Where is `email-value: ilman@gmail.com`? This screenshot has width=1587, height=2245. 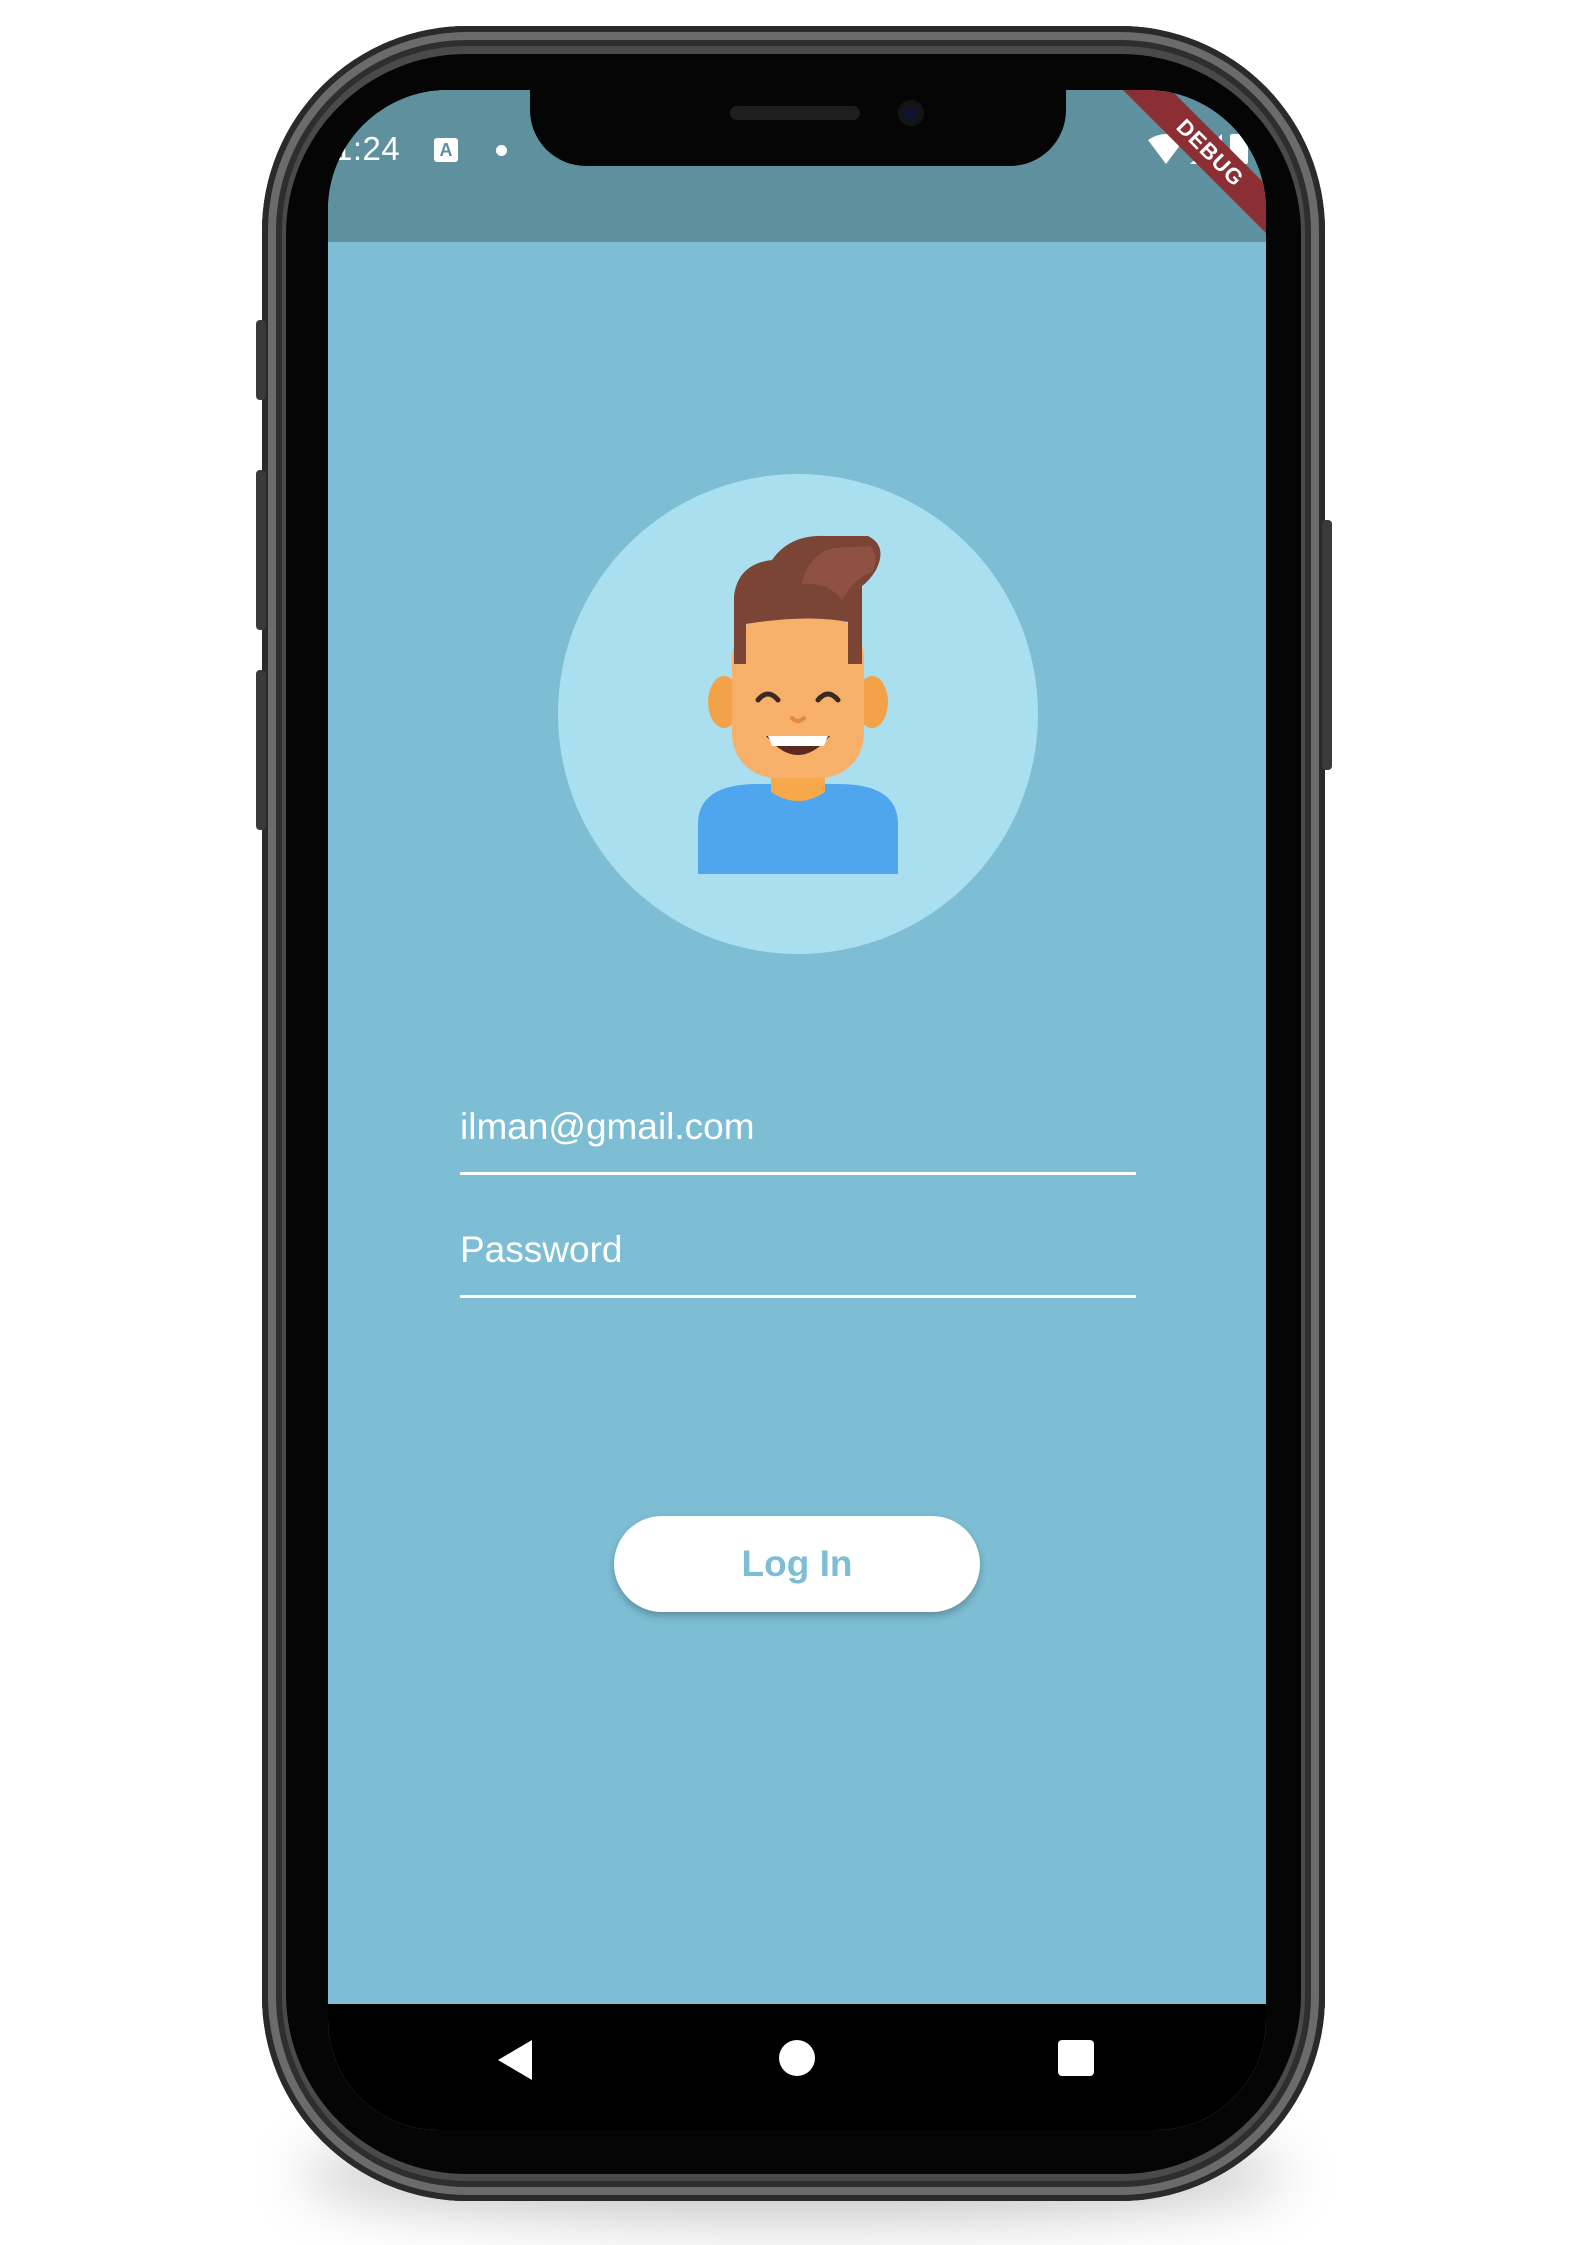 email-value: ilman@gmail.com is located at coordinates (607, 1126).